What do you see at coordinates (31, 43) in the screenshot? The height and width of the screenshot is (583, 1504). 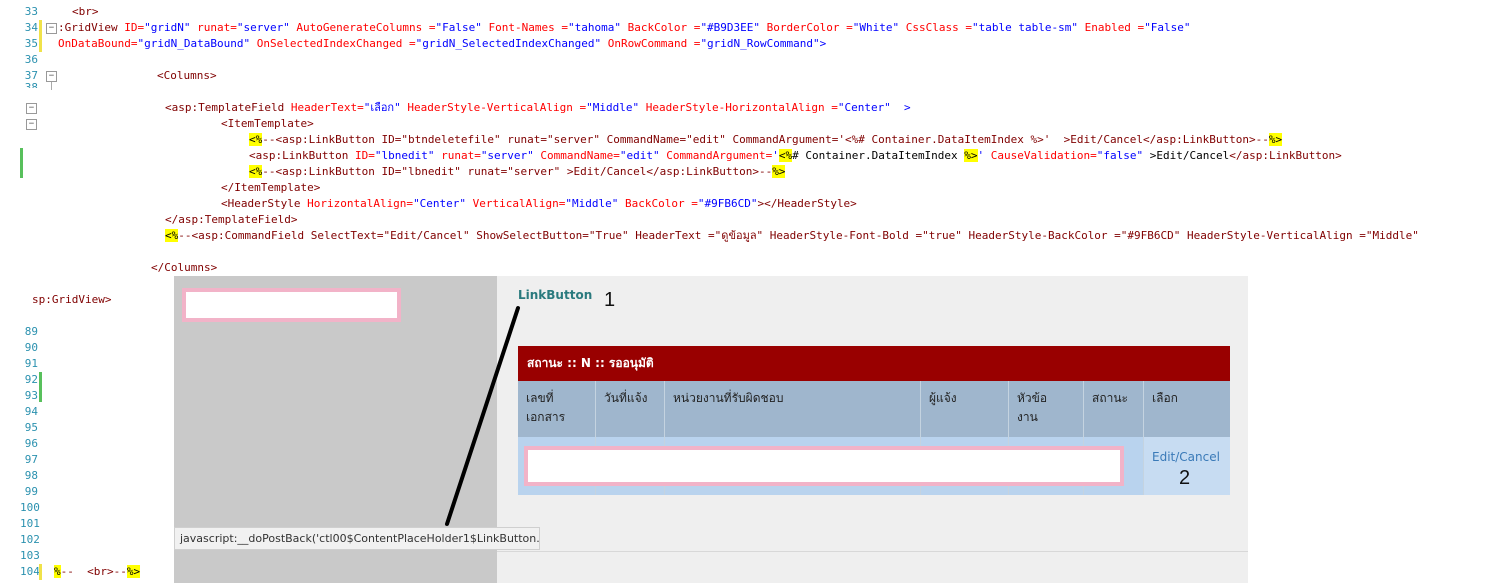 I see `line-number: 35` at bounding box center [31, 43].